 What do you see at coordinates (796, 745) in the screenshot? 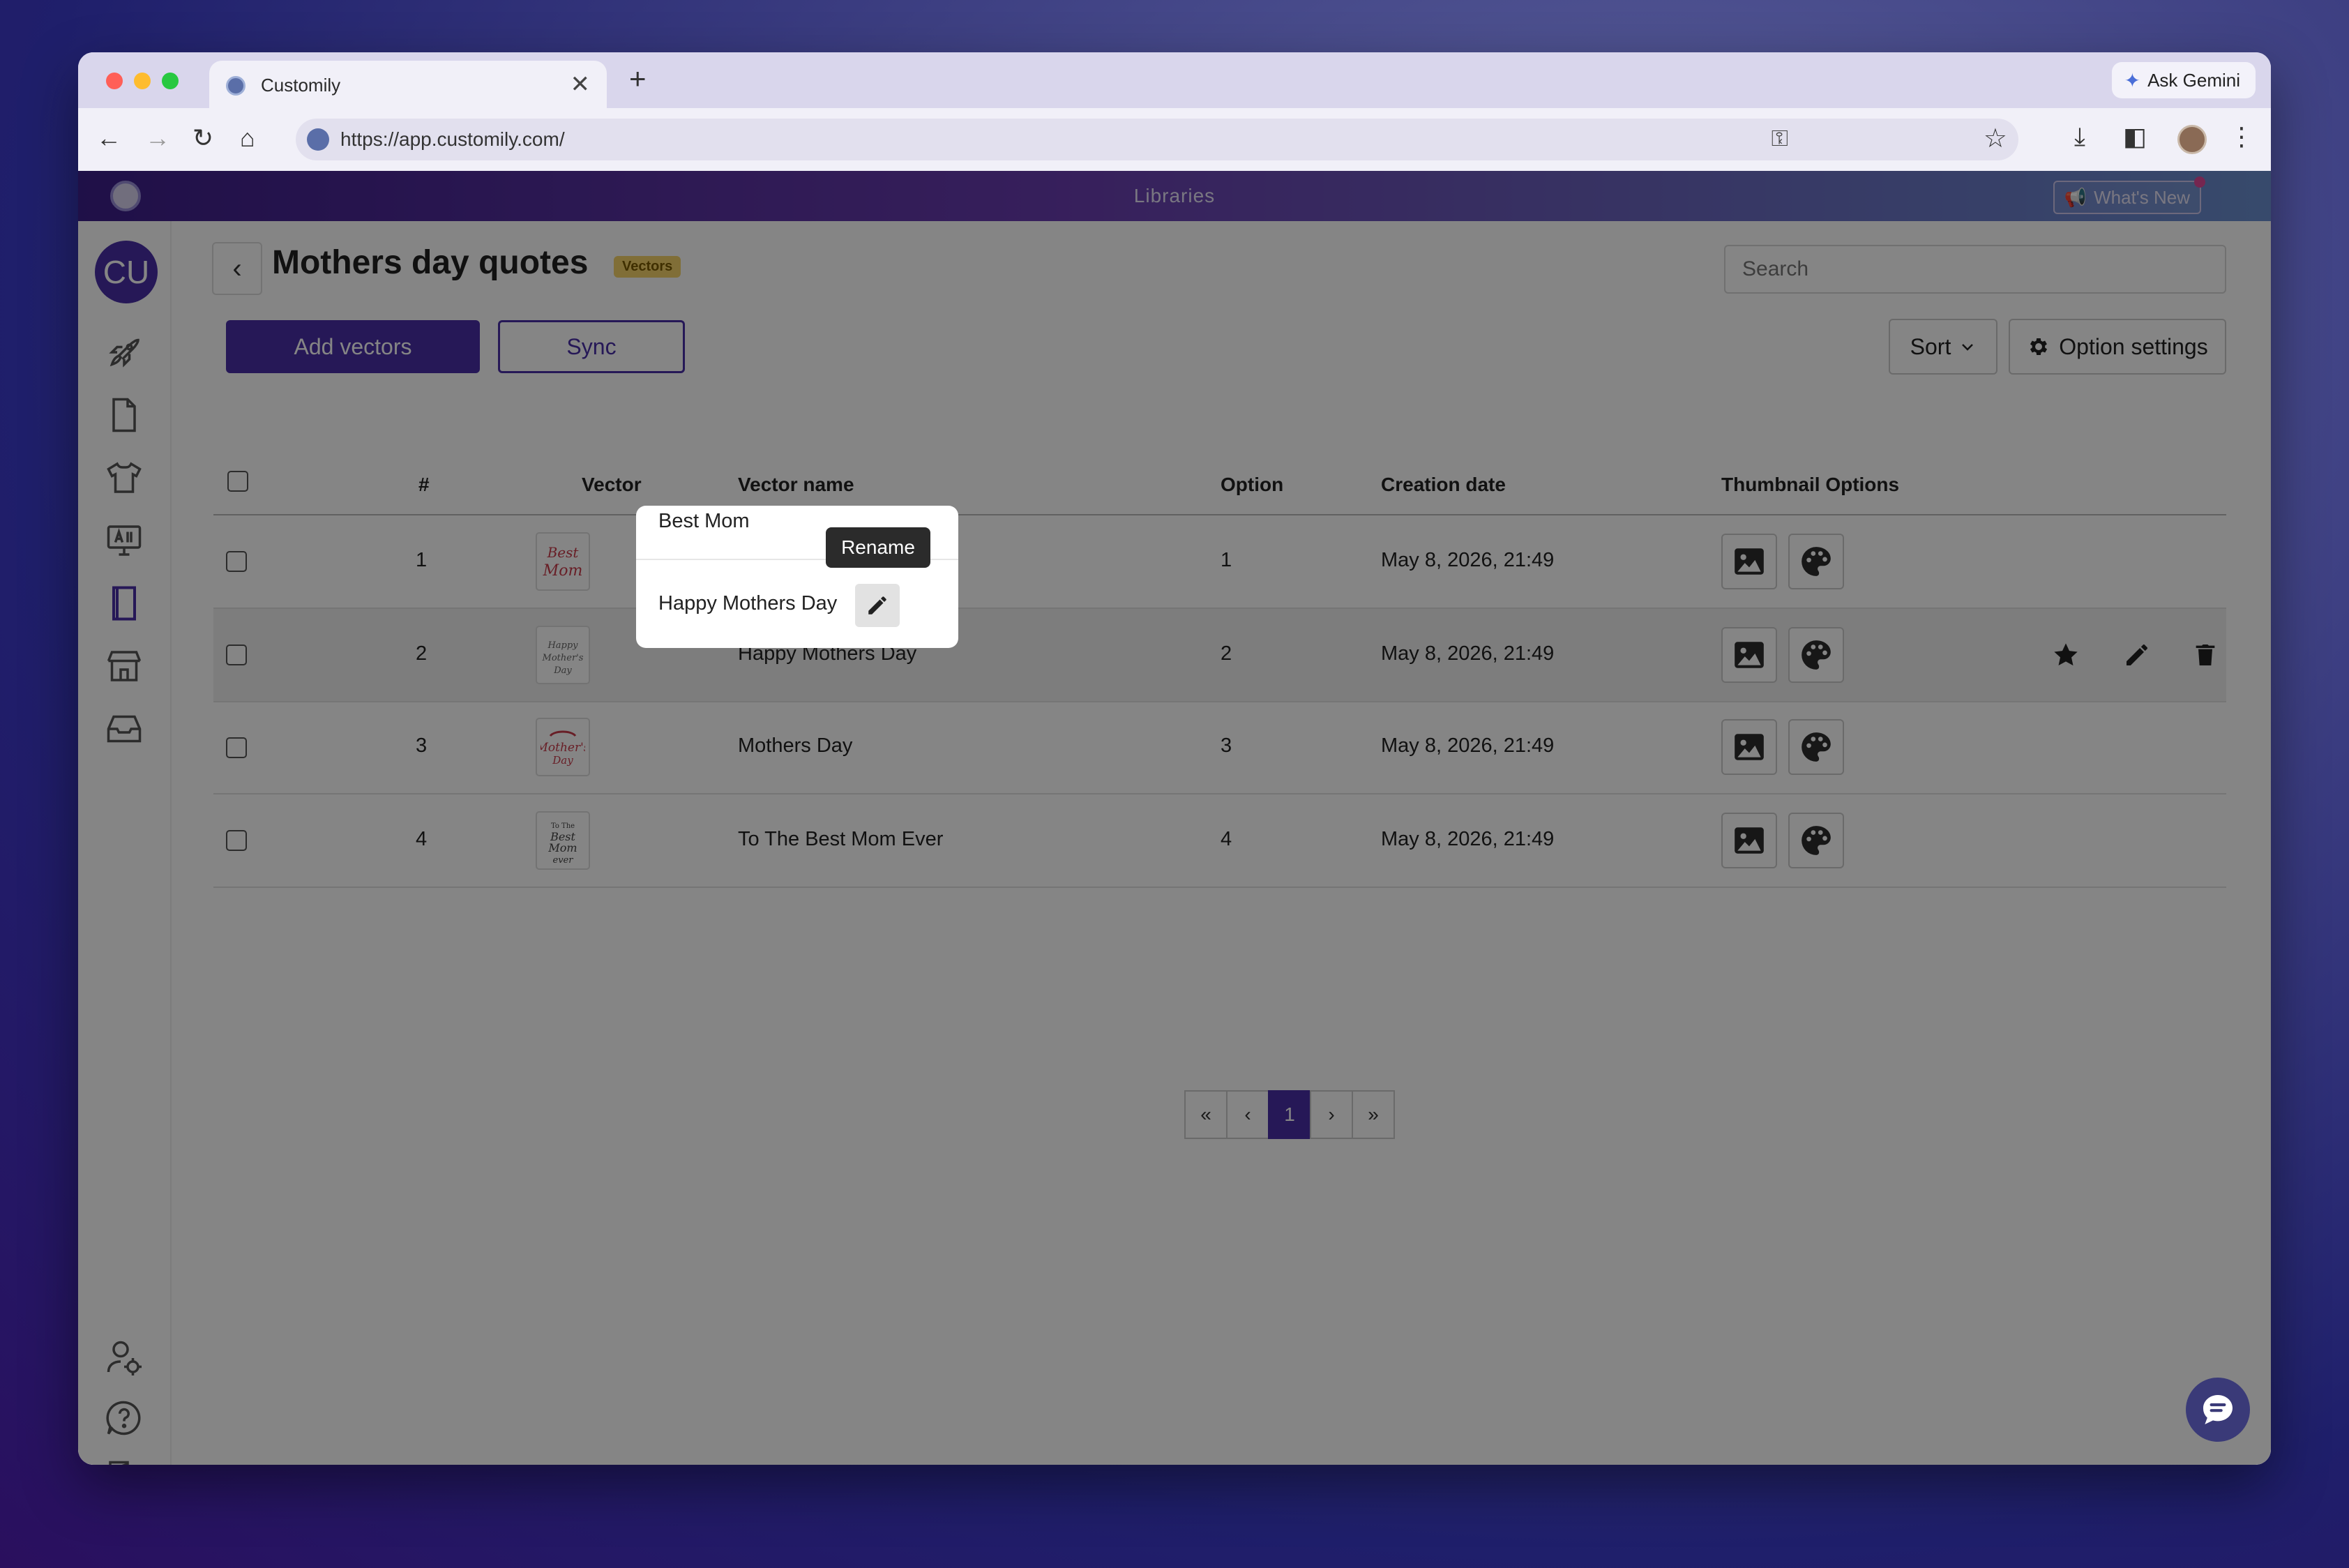
I see `vector-name: Mothers Day` at bounding box center [796, 745].